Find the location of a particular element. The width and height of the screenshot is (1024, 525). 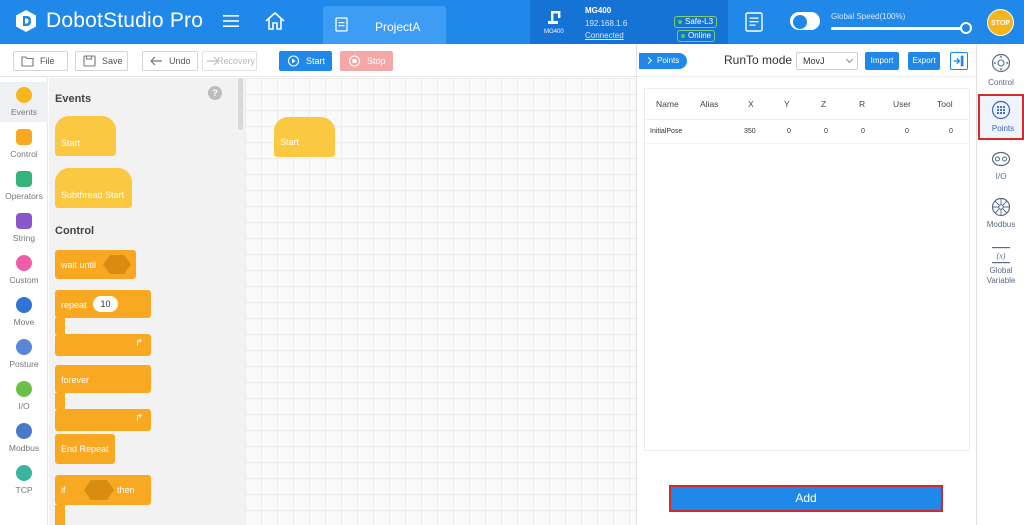

palette-scrollbar is located at coordinates (240, 104).